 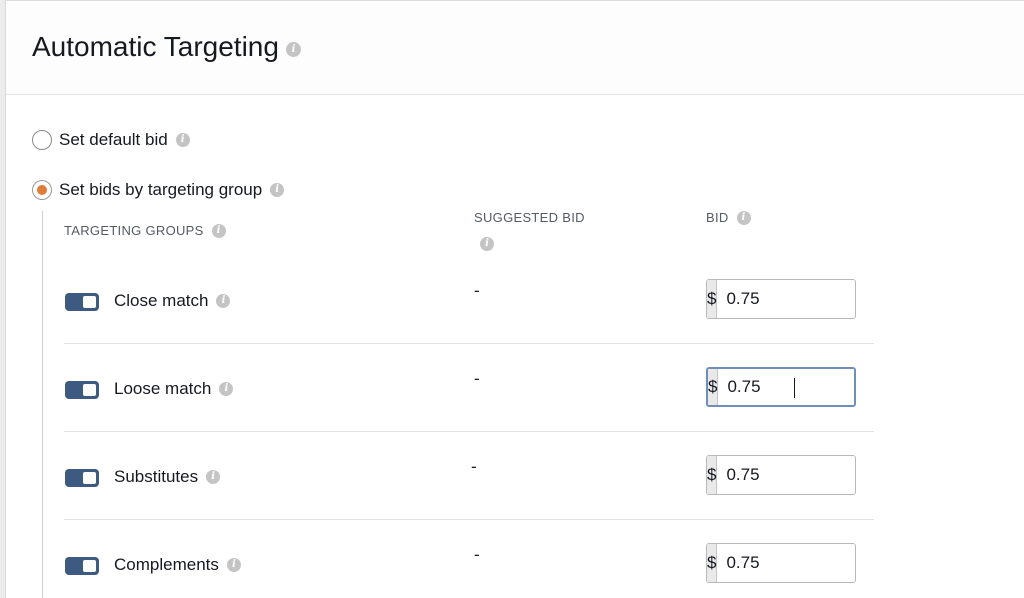 I want to click on bid-input-close-match, so click(x=786, y=299).